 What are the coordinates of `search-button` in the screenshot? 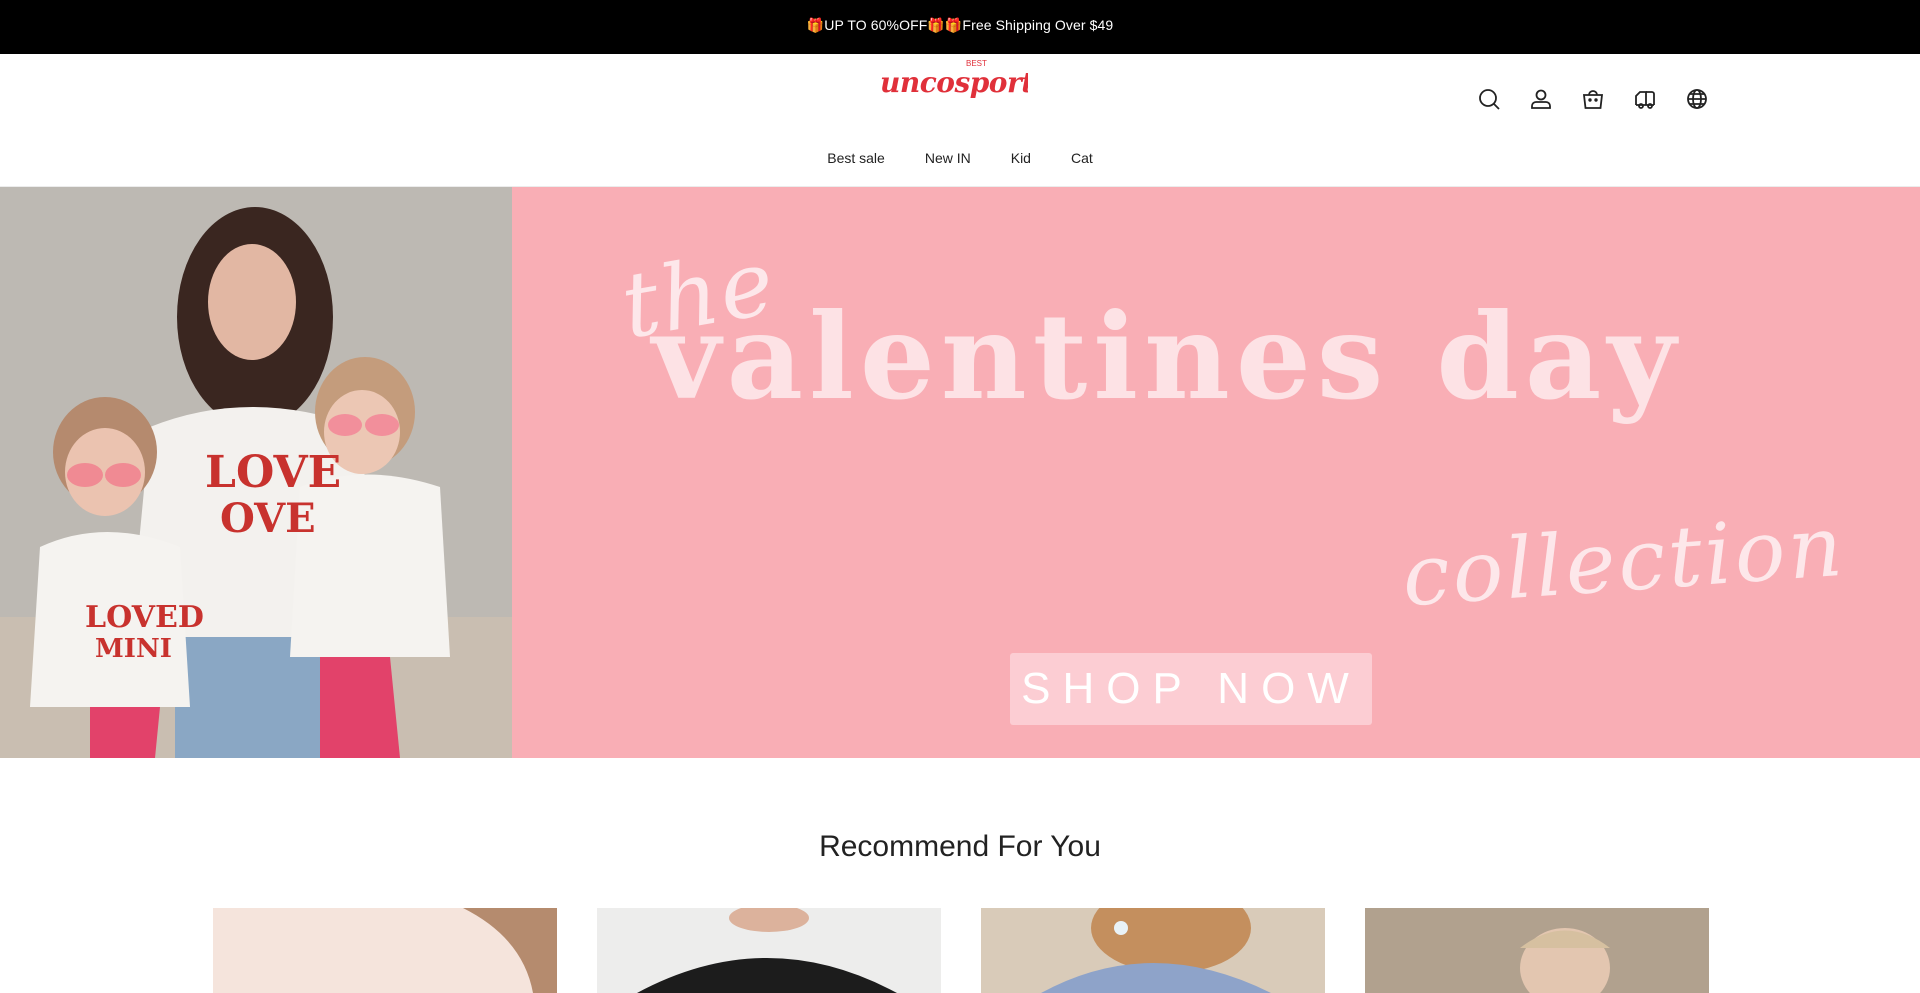 It's located at (1489, 99).